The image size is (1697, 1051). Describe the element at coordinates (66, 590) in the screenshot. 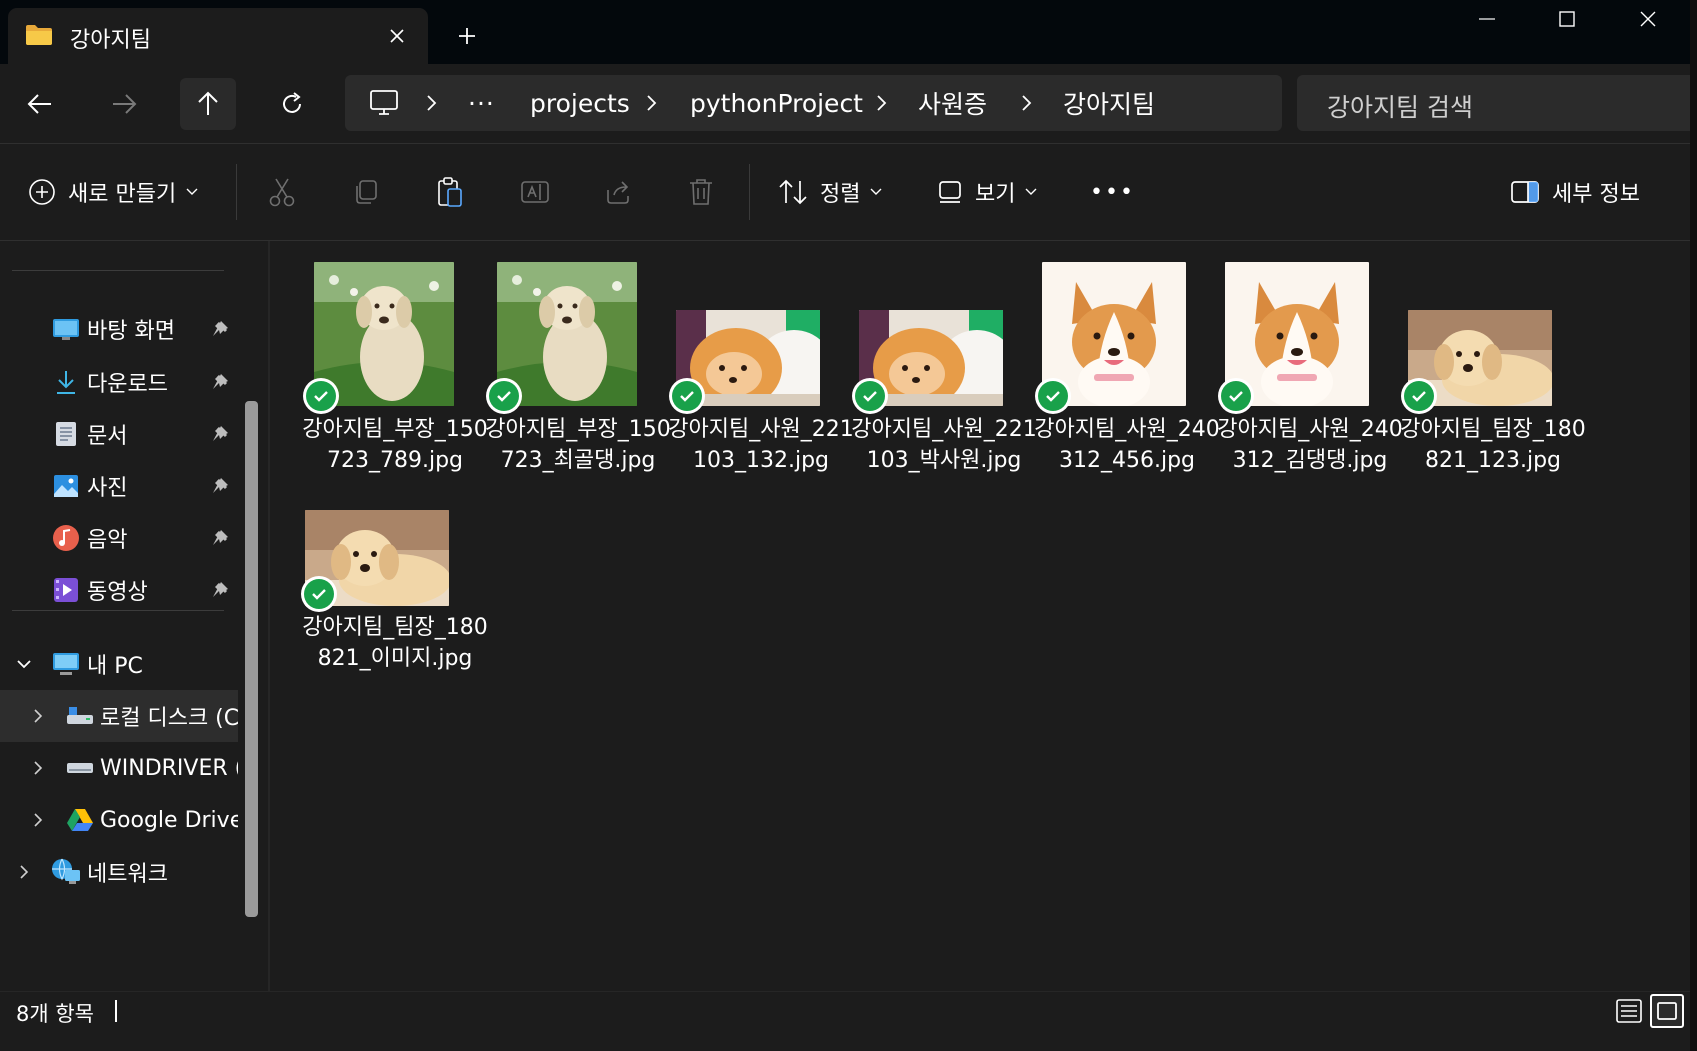

I see `videos-icon` at that location.